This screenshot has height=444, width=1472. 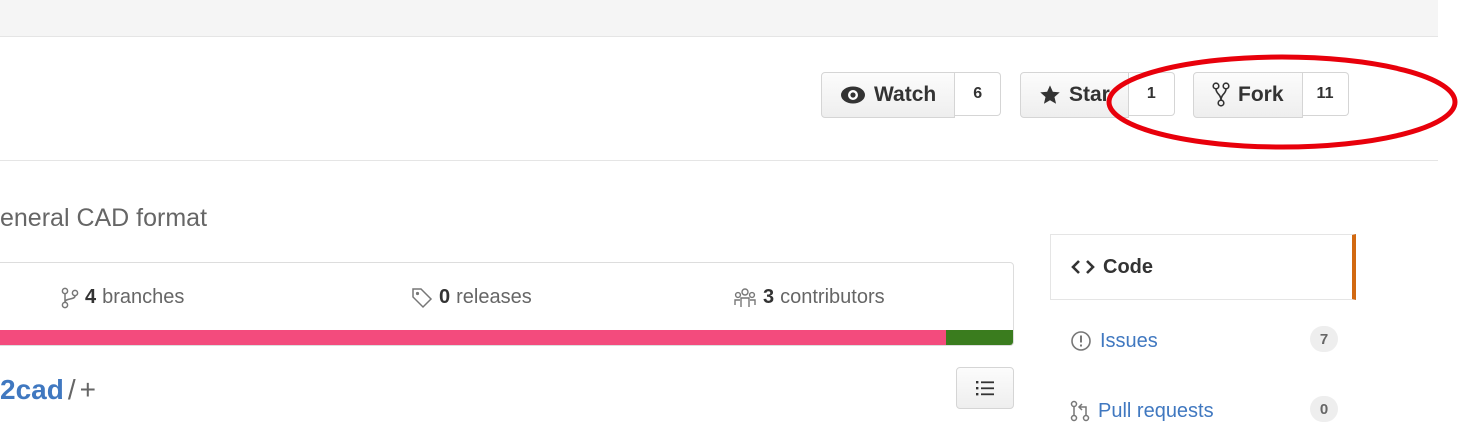 I want to click on breadcrumb: 2cad / +, so click(x=48, y=390).